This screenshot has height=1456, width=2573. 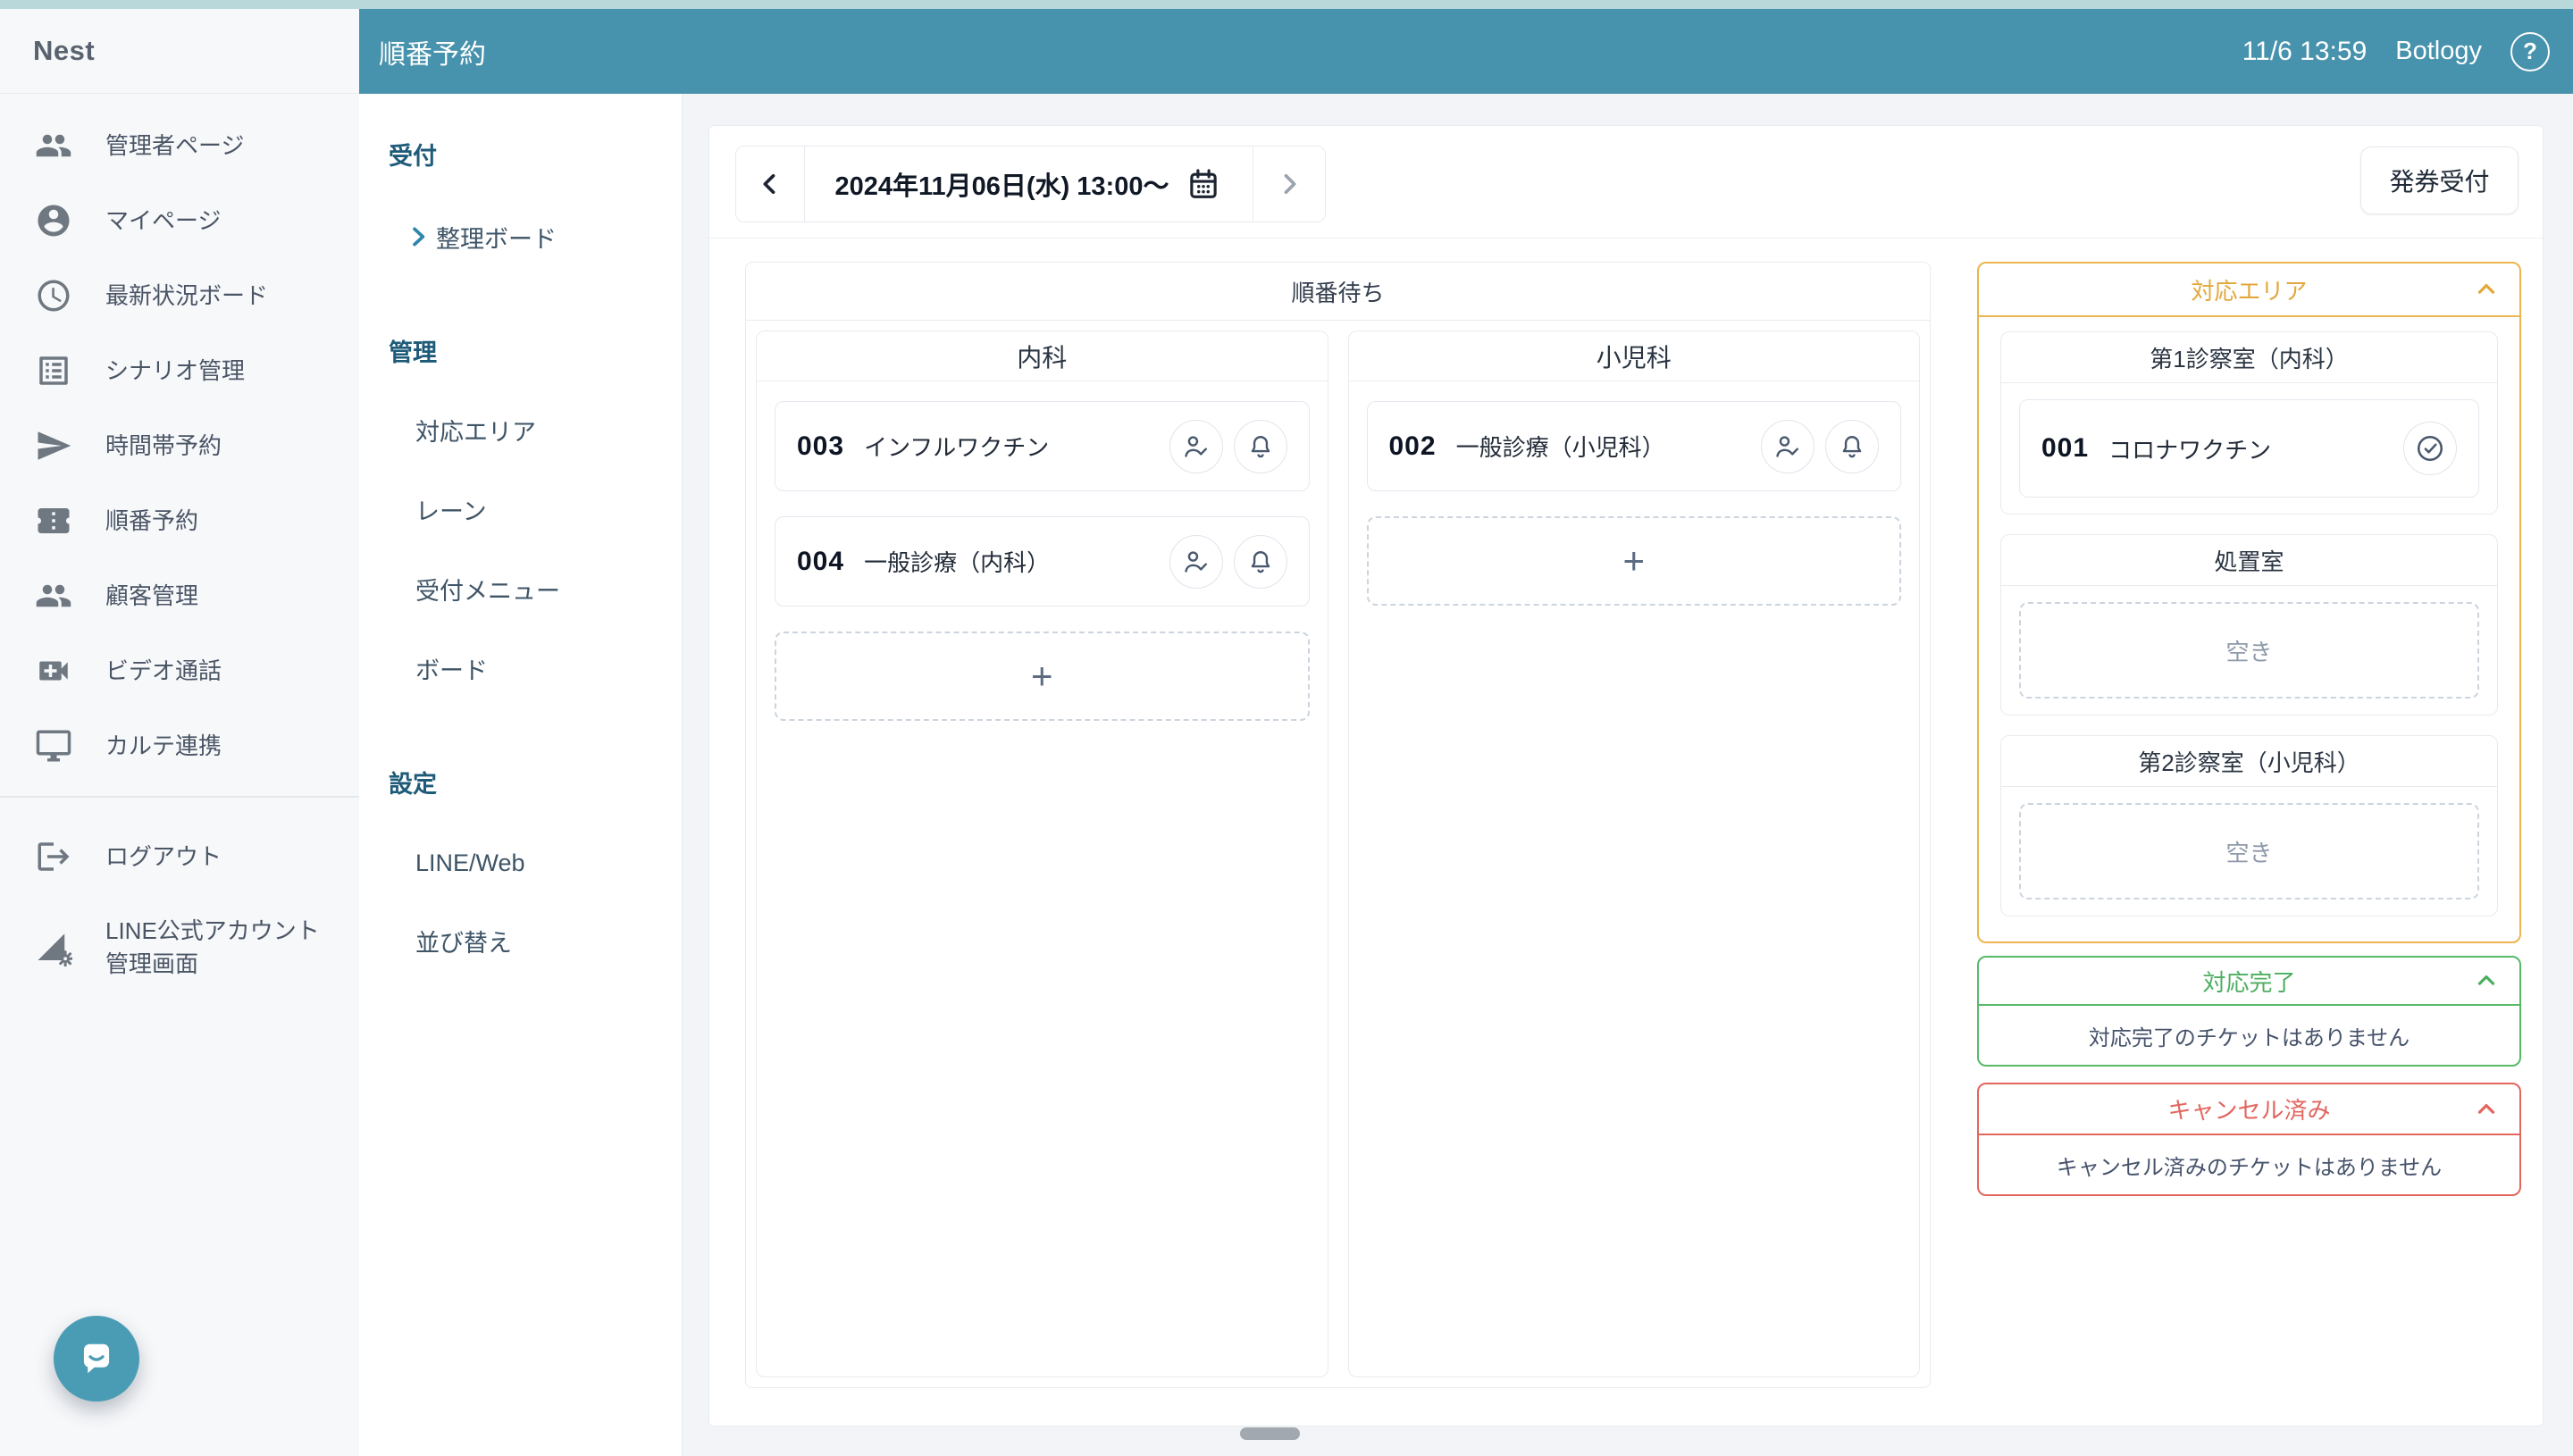 I want to click on room-exam1: 第1診察室（内科） 001 コロナワクチン, so click(x=2249, y=423).